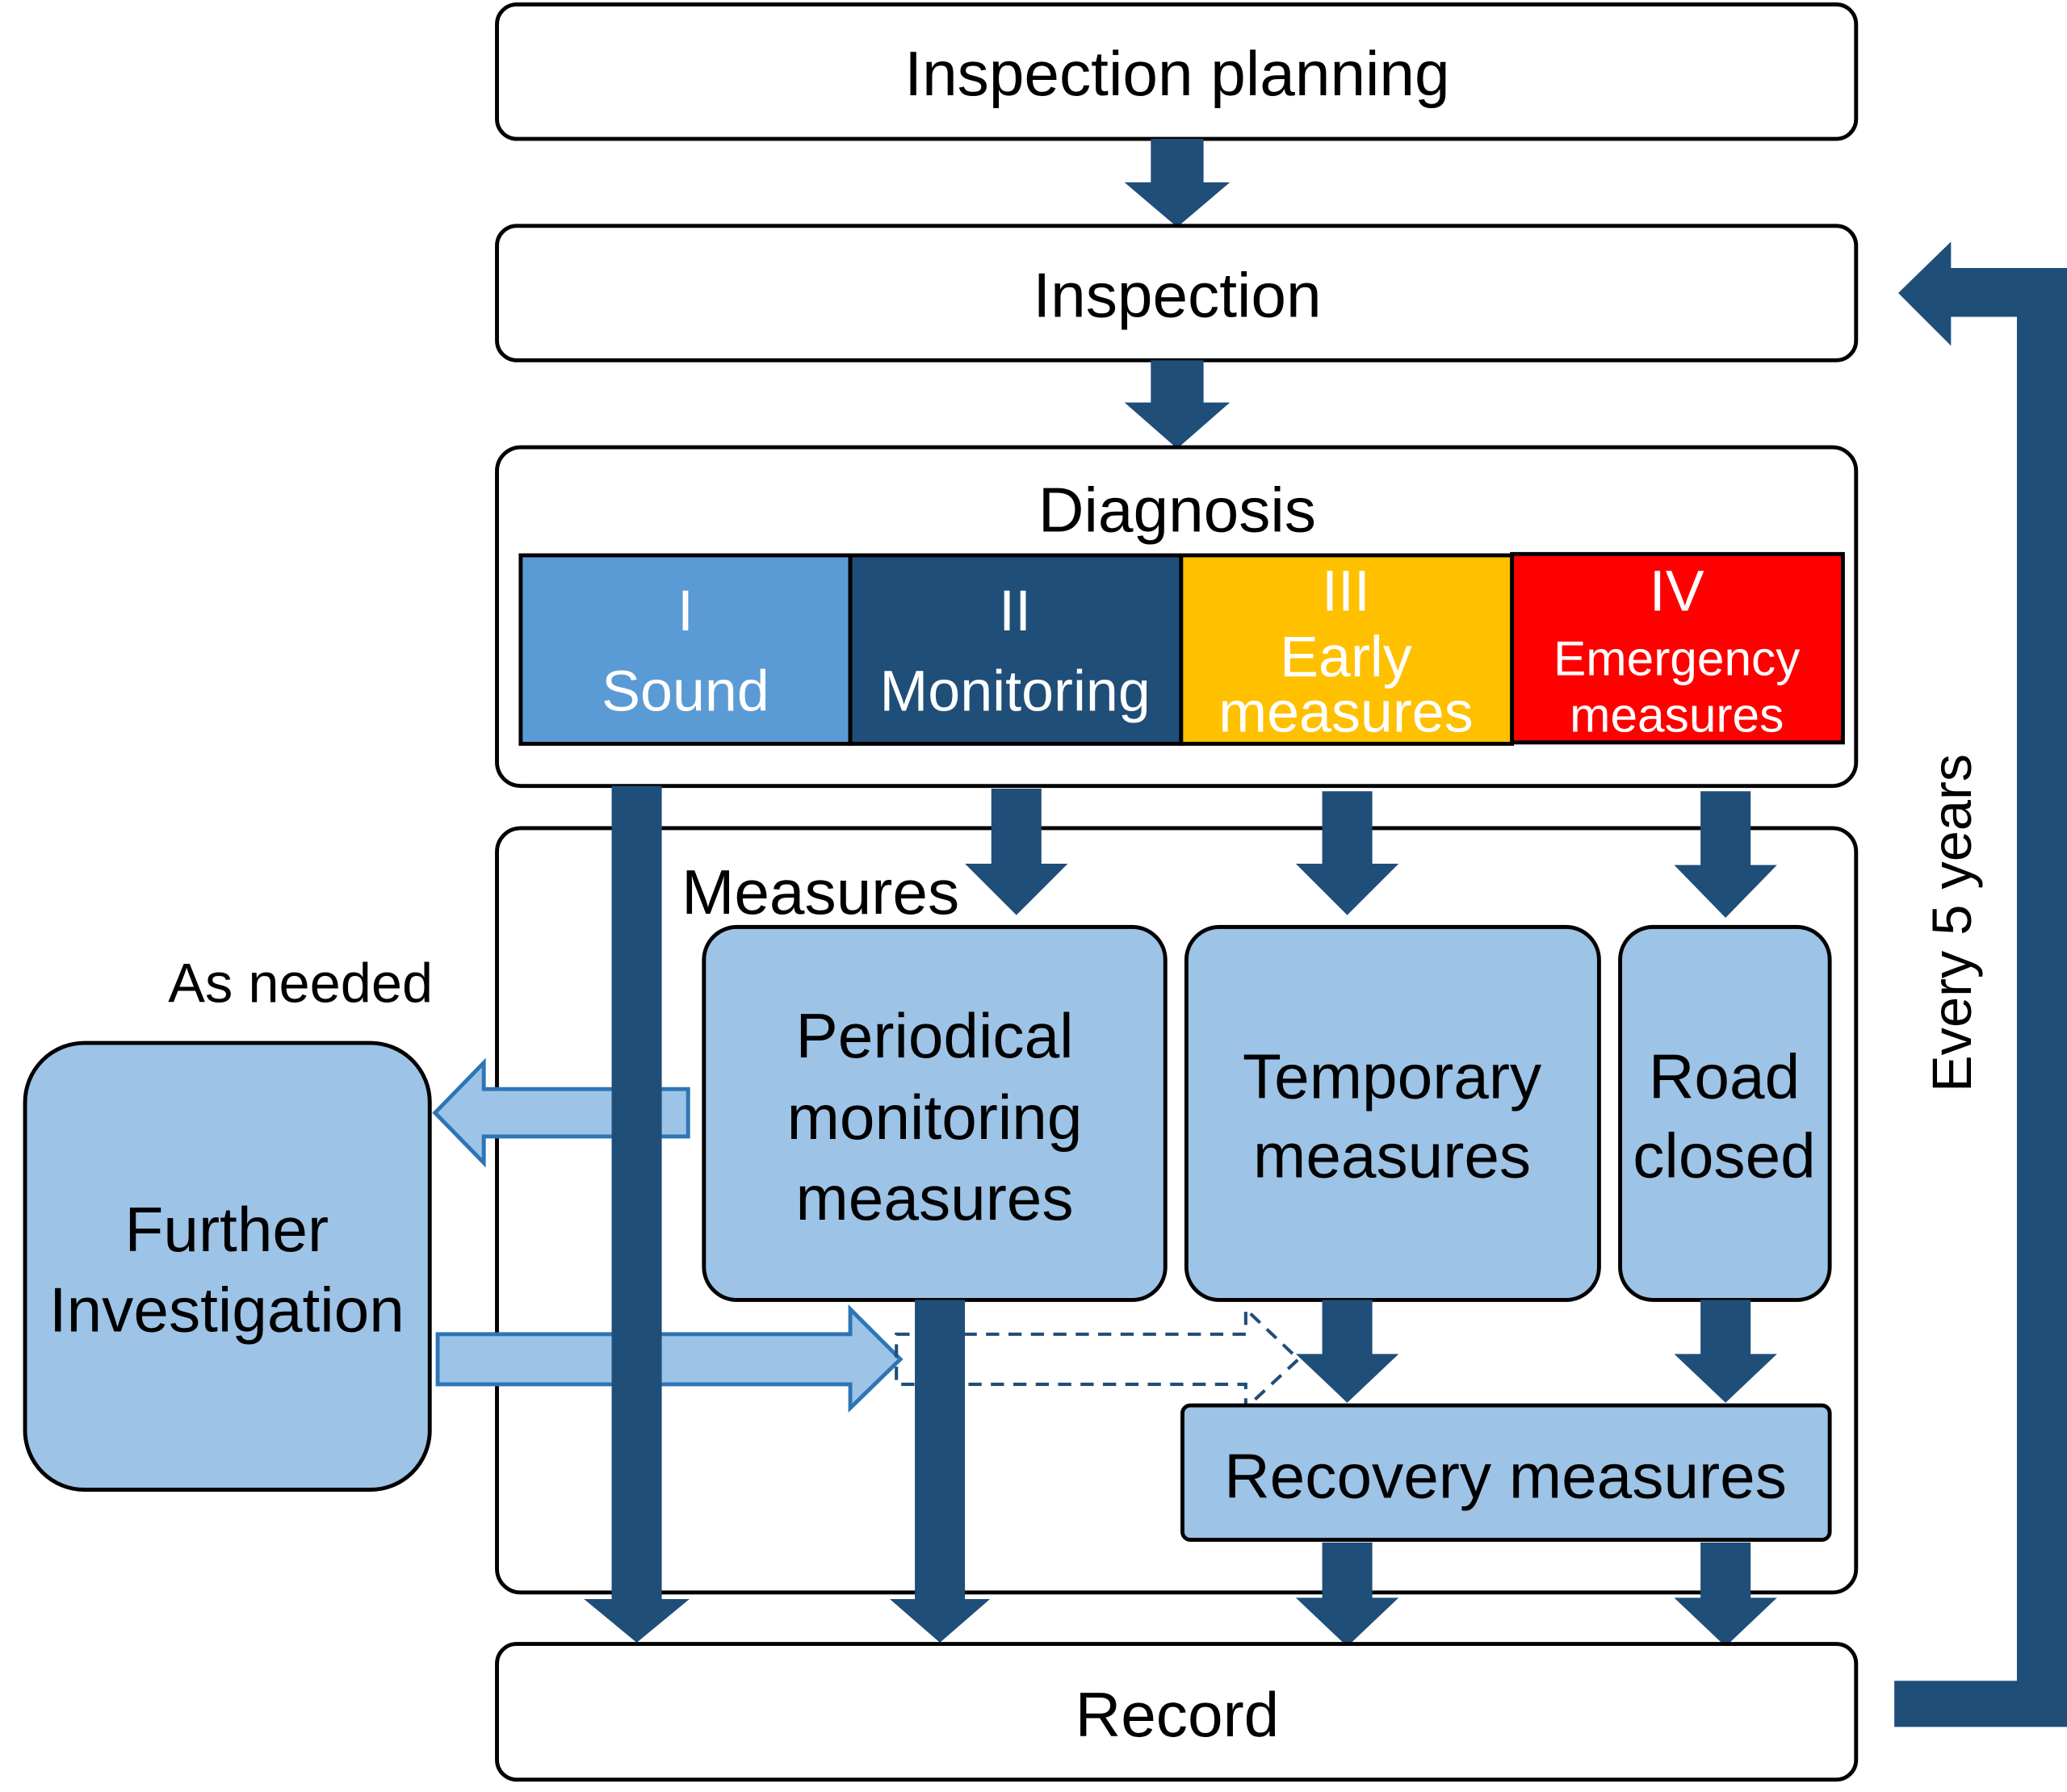 Image resolution: width=2067 pixels, height=1792 pixels. I want to click on category-numeral: IV, so click(1677, 591).